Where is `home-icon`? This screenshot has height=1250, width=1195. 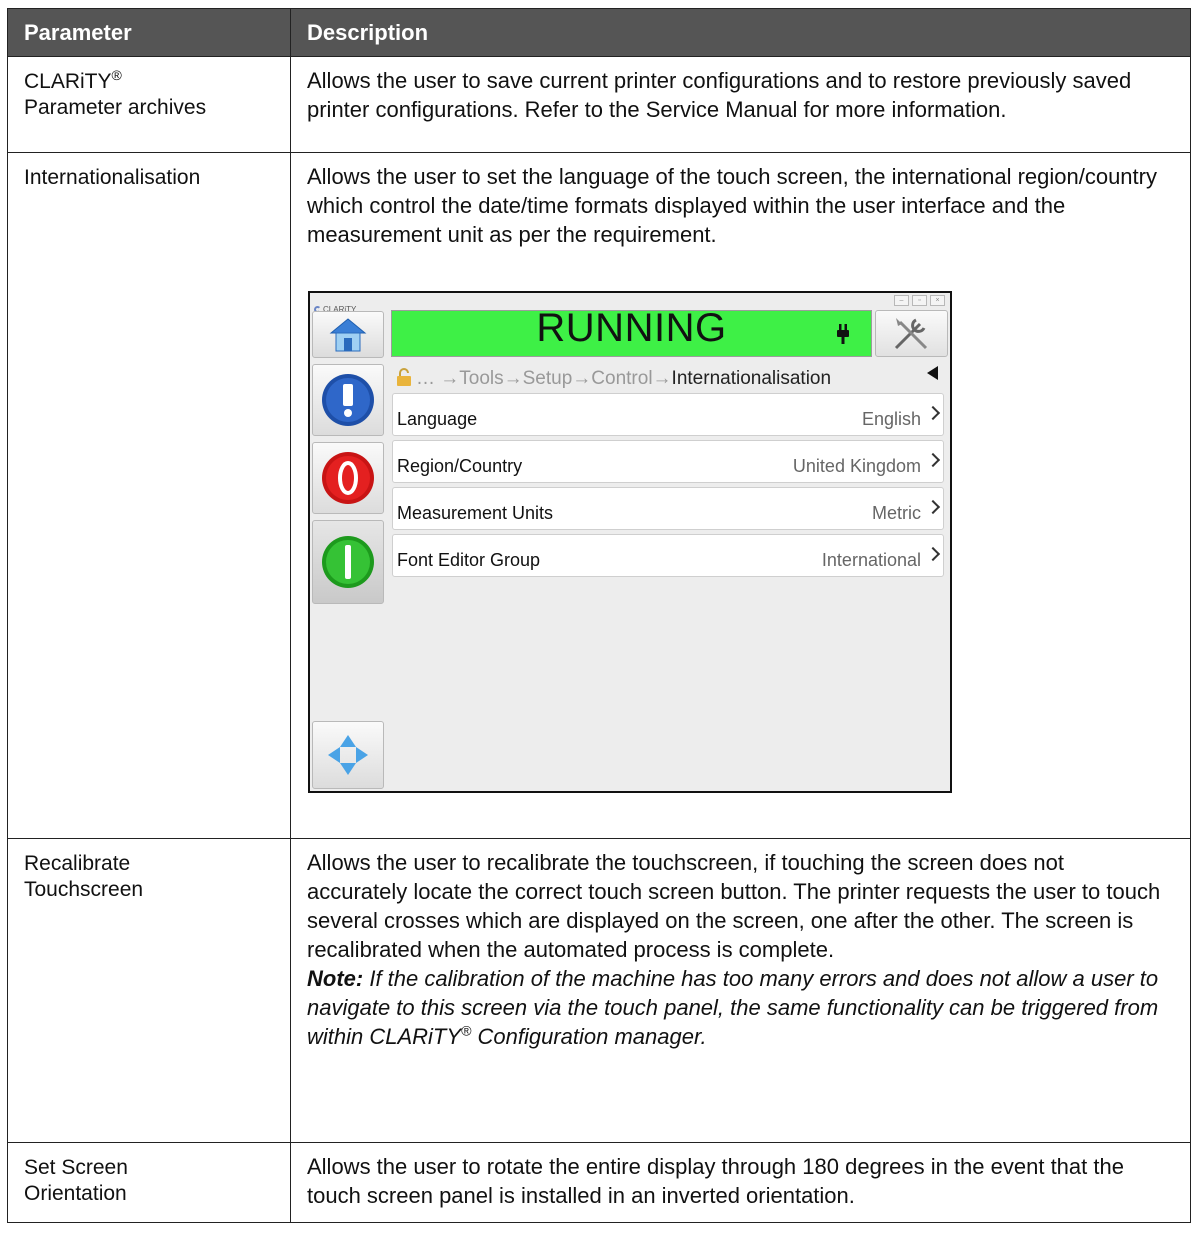
home-icon is located at coordinates (348, 335).